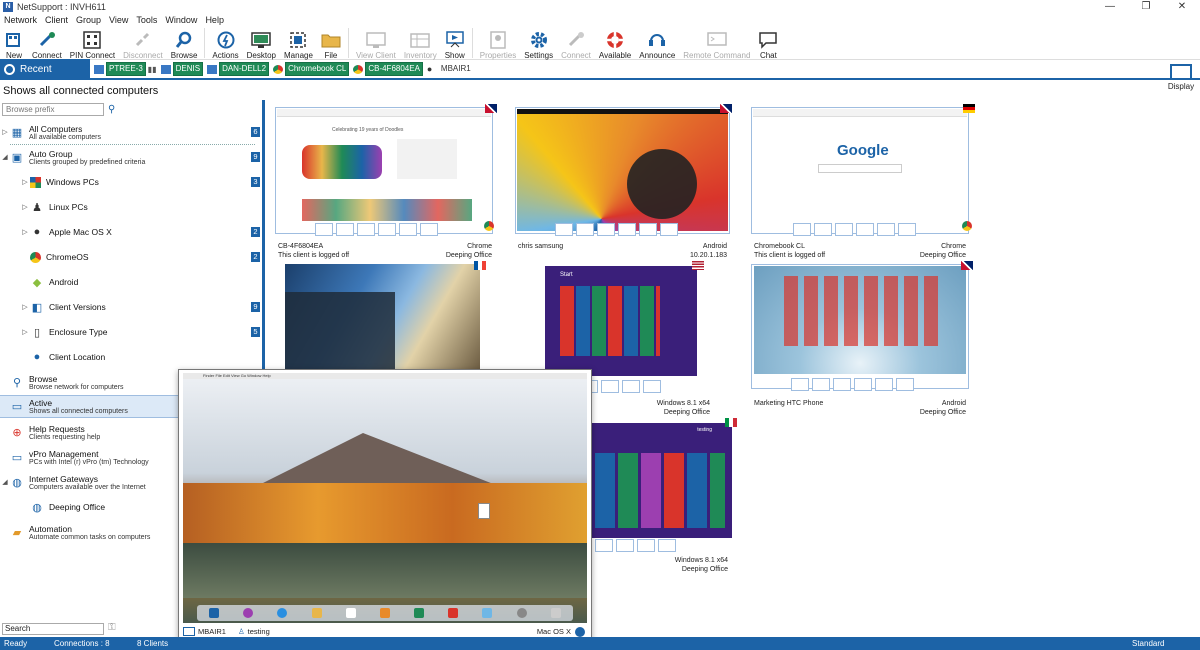 This screenshot has height=650, width=1200. I want to click on connect-button: Connect, so click(47, 43).